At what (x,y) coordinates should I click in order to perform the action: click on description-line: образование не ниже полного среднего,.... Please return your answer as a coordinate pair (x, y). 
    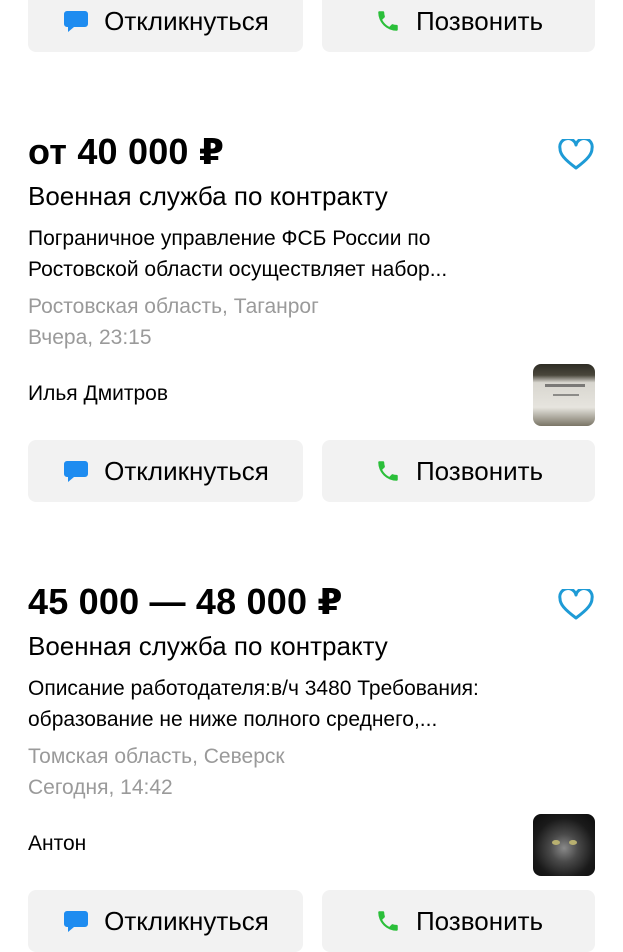
    Looking at the image, I should click on (233, 719).